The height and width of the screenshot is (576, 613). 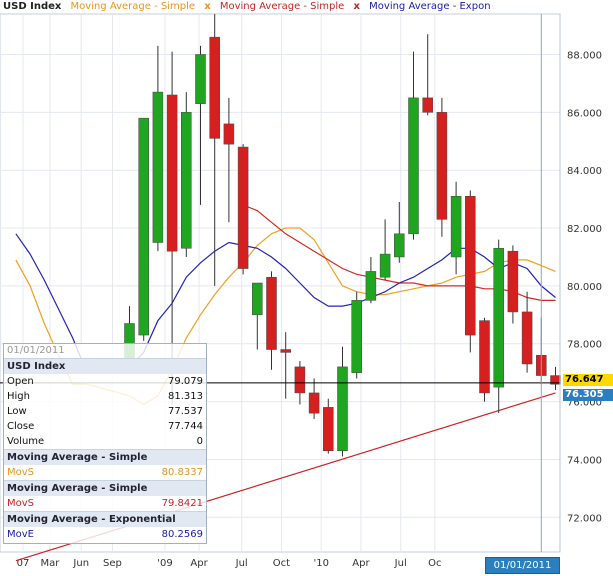 I want to click on panel-section-sma-orange: Moving Average - Simple, so click(x=105, y=457).